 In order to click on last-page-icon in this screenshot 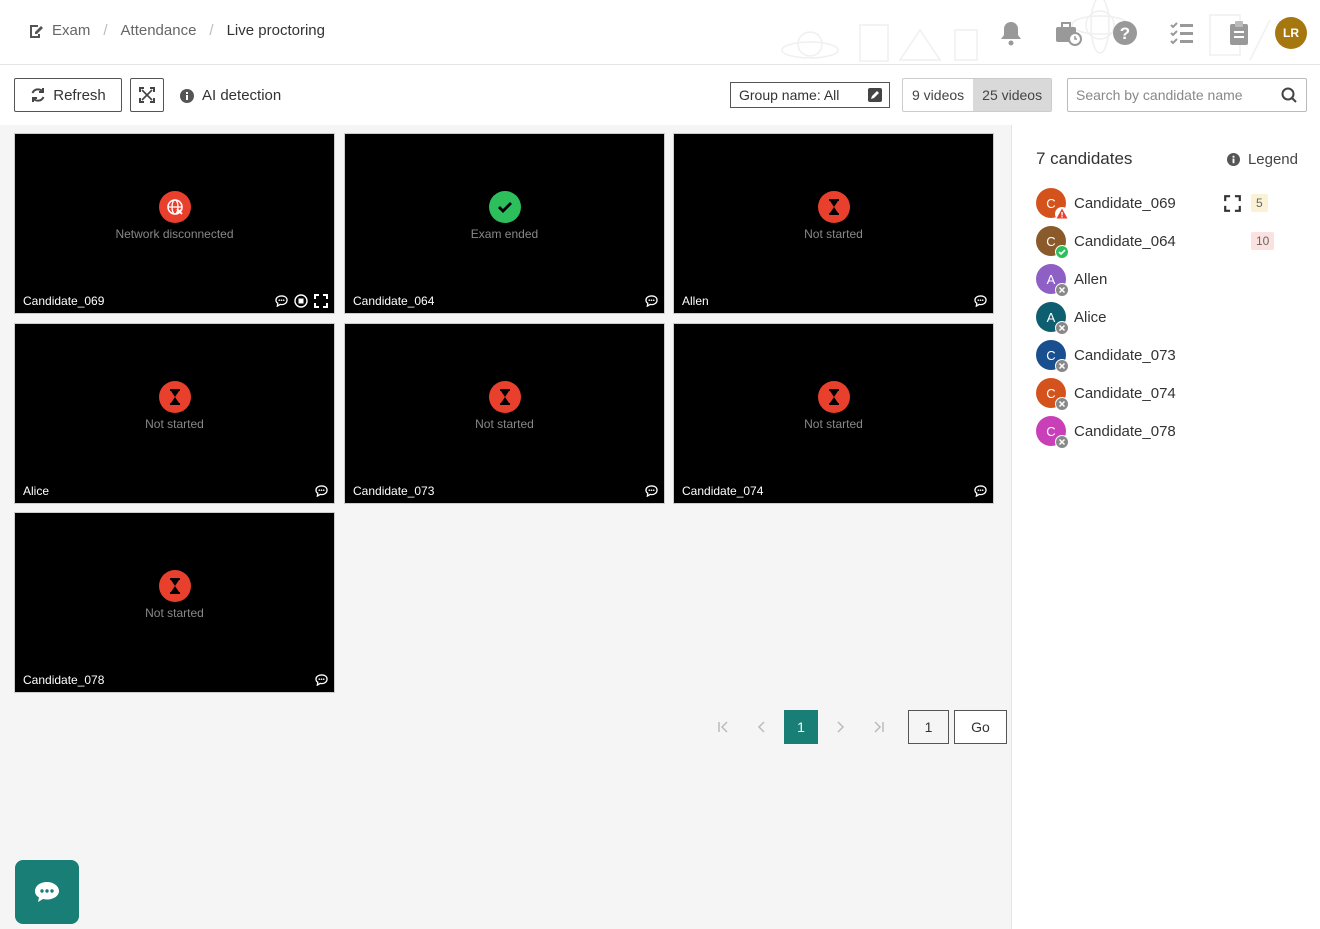, I will do `click(879, 727)`.